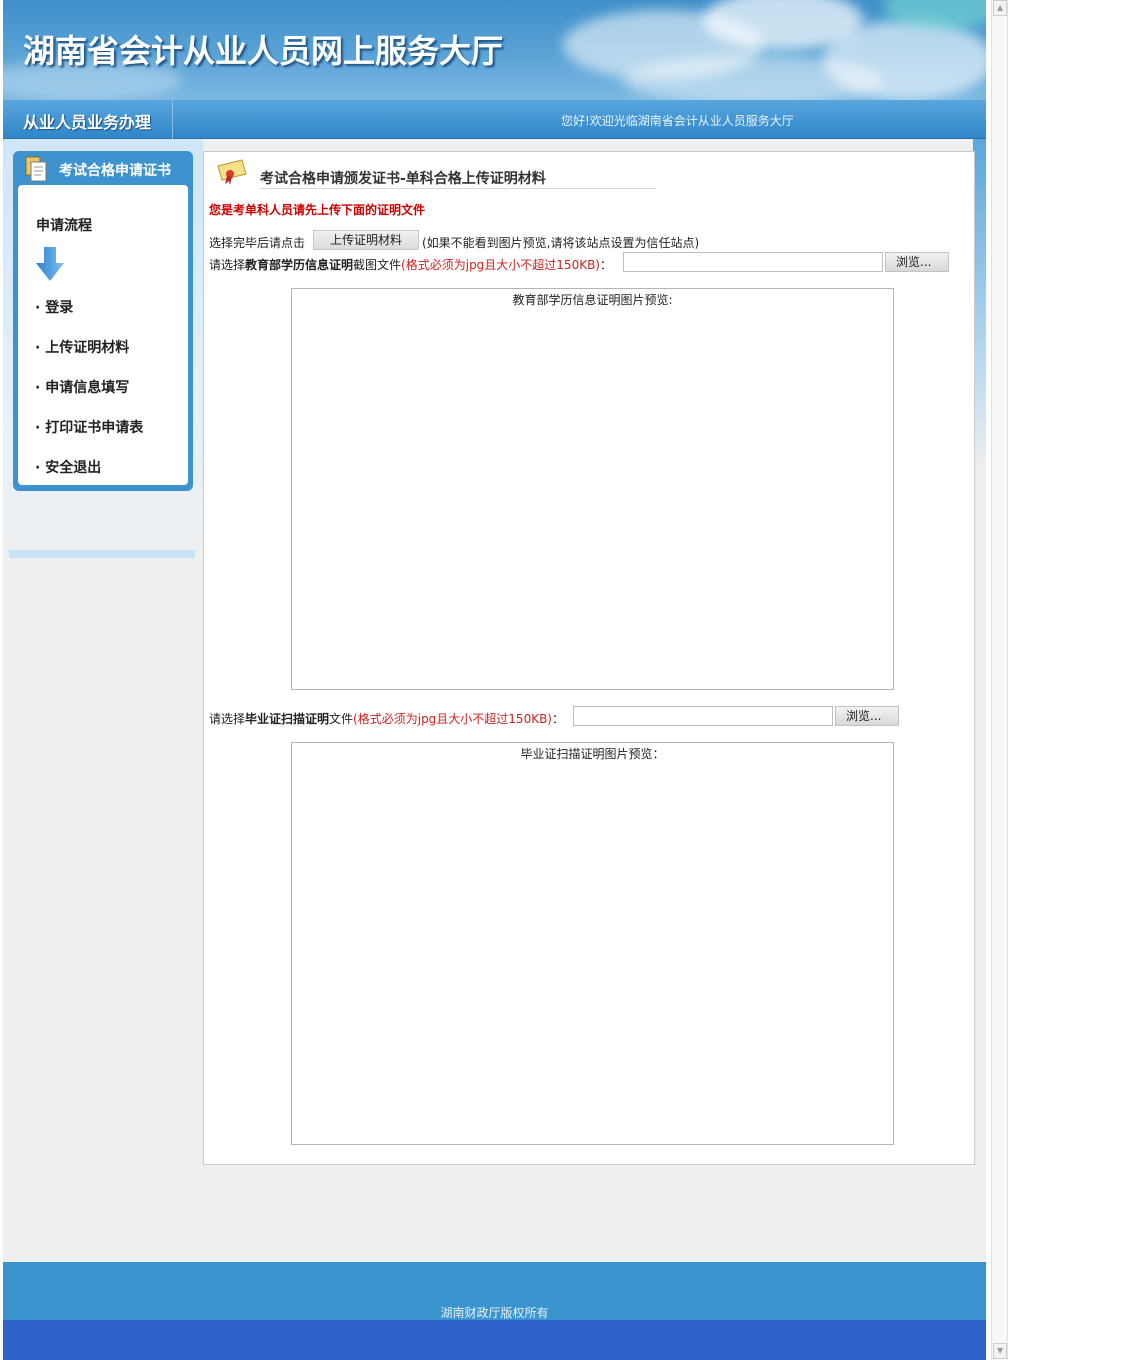  What do you see at coordinates (115, 171) in the screenshot?
I see `sidebar-title: 考试合格申请证书` at bounding box center [115, 171].